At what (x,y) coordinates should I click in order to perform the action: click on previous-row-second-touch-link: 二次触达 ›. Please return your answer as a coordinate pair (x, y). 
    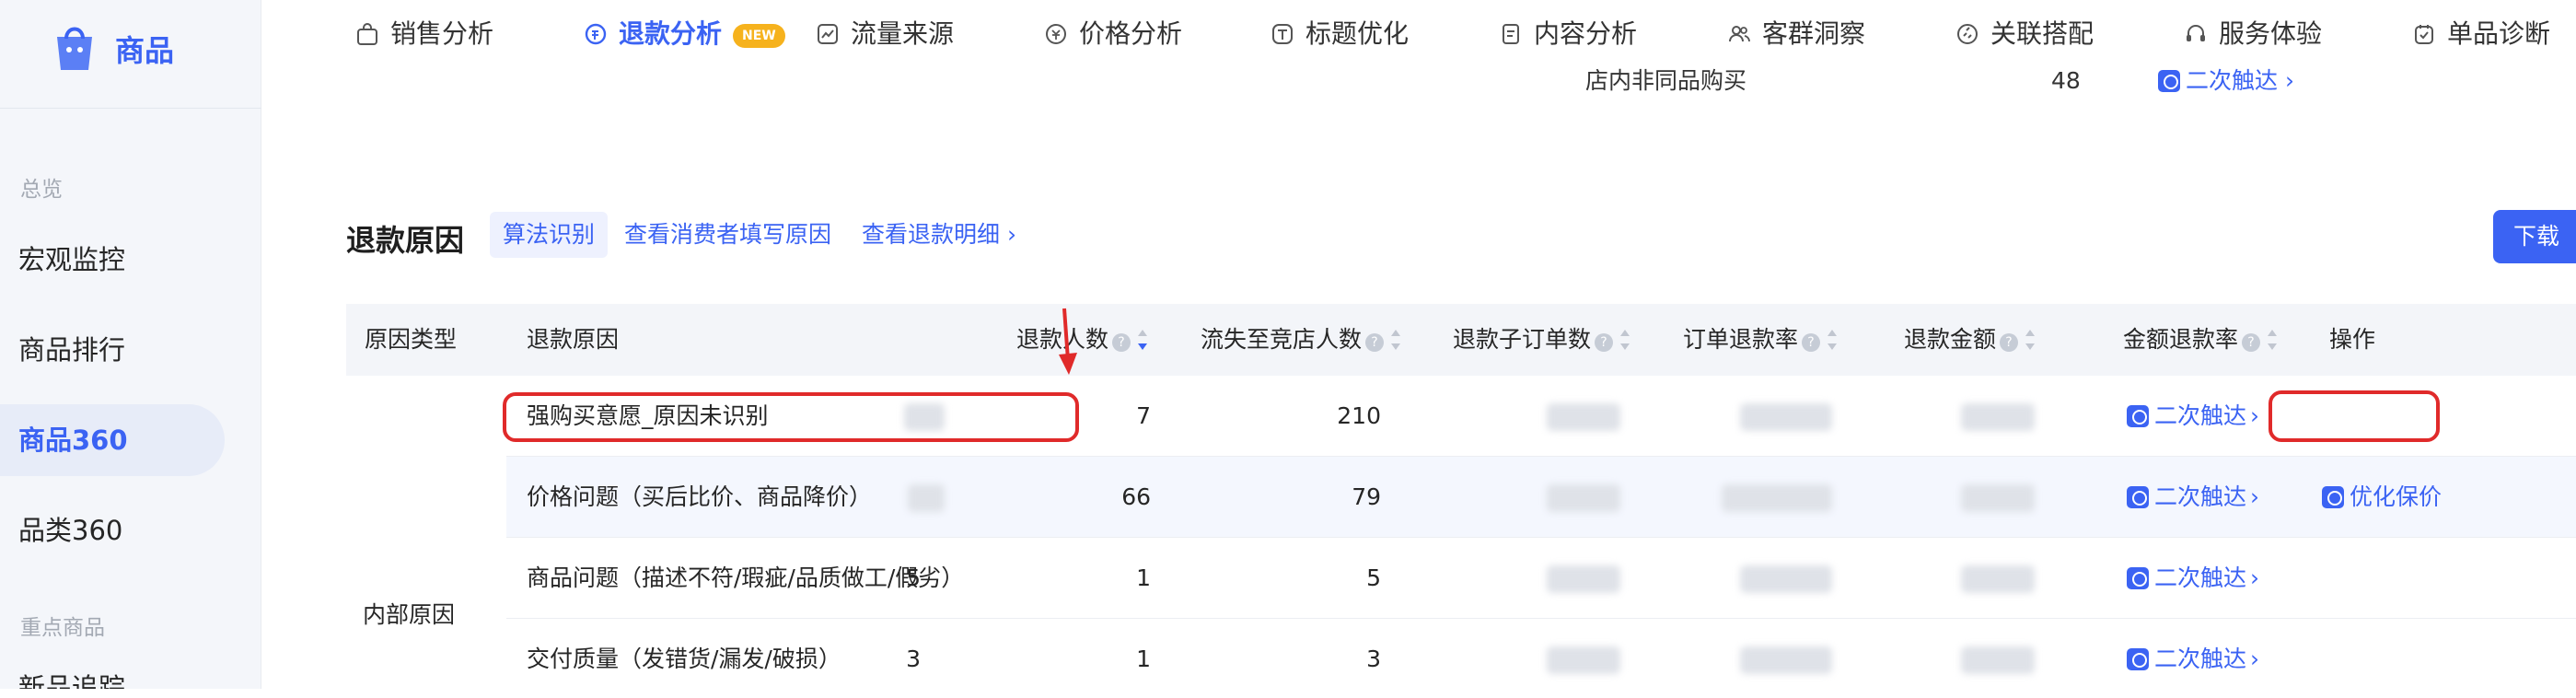
    Looking at the image, I should click on (2226, 81).